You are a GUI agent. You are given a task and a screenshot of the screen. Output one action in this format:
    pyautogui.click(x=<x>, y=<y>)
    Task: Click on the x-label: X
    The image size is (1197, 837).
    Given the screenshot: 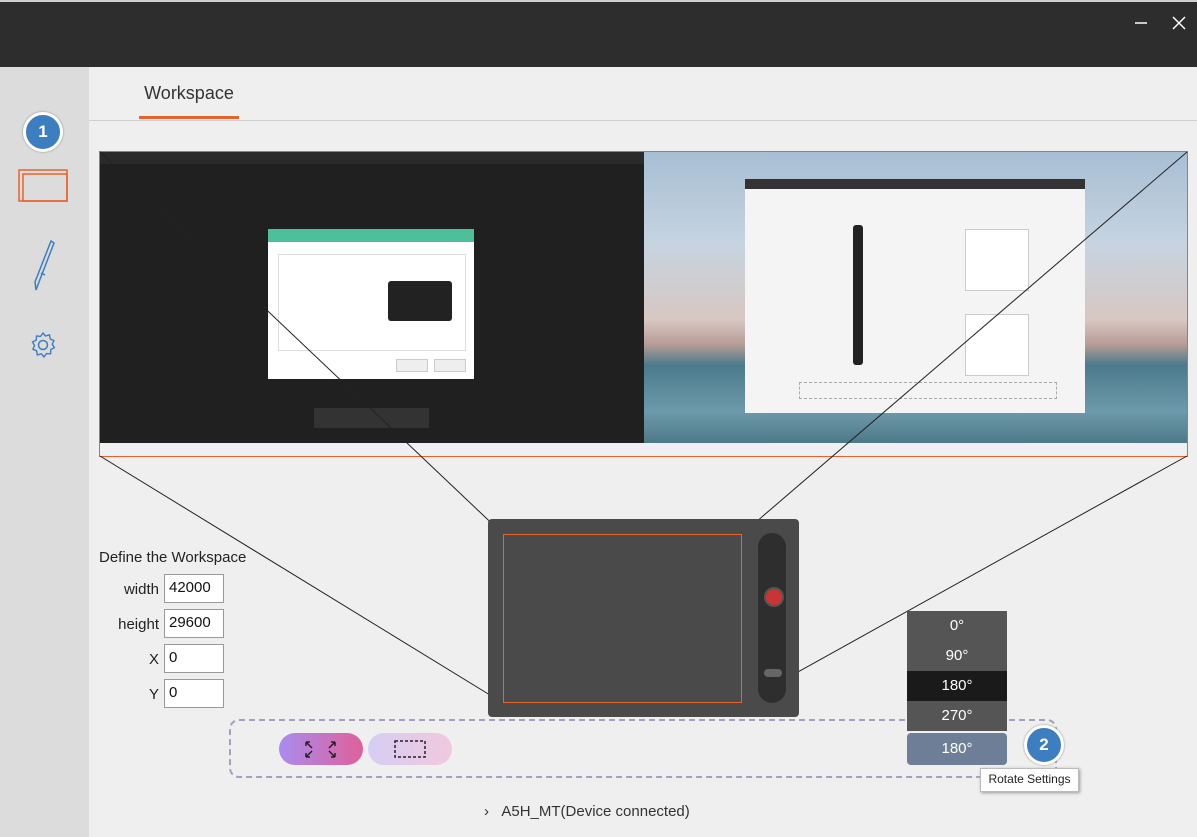 What is the action you would take?
    pyautogui.click(x=153, y=659)
    